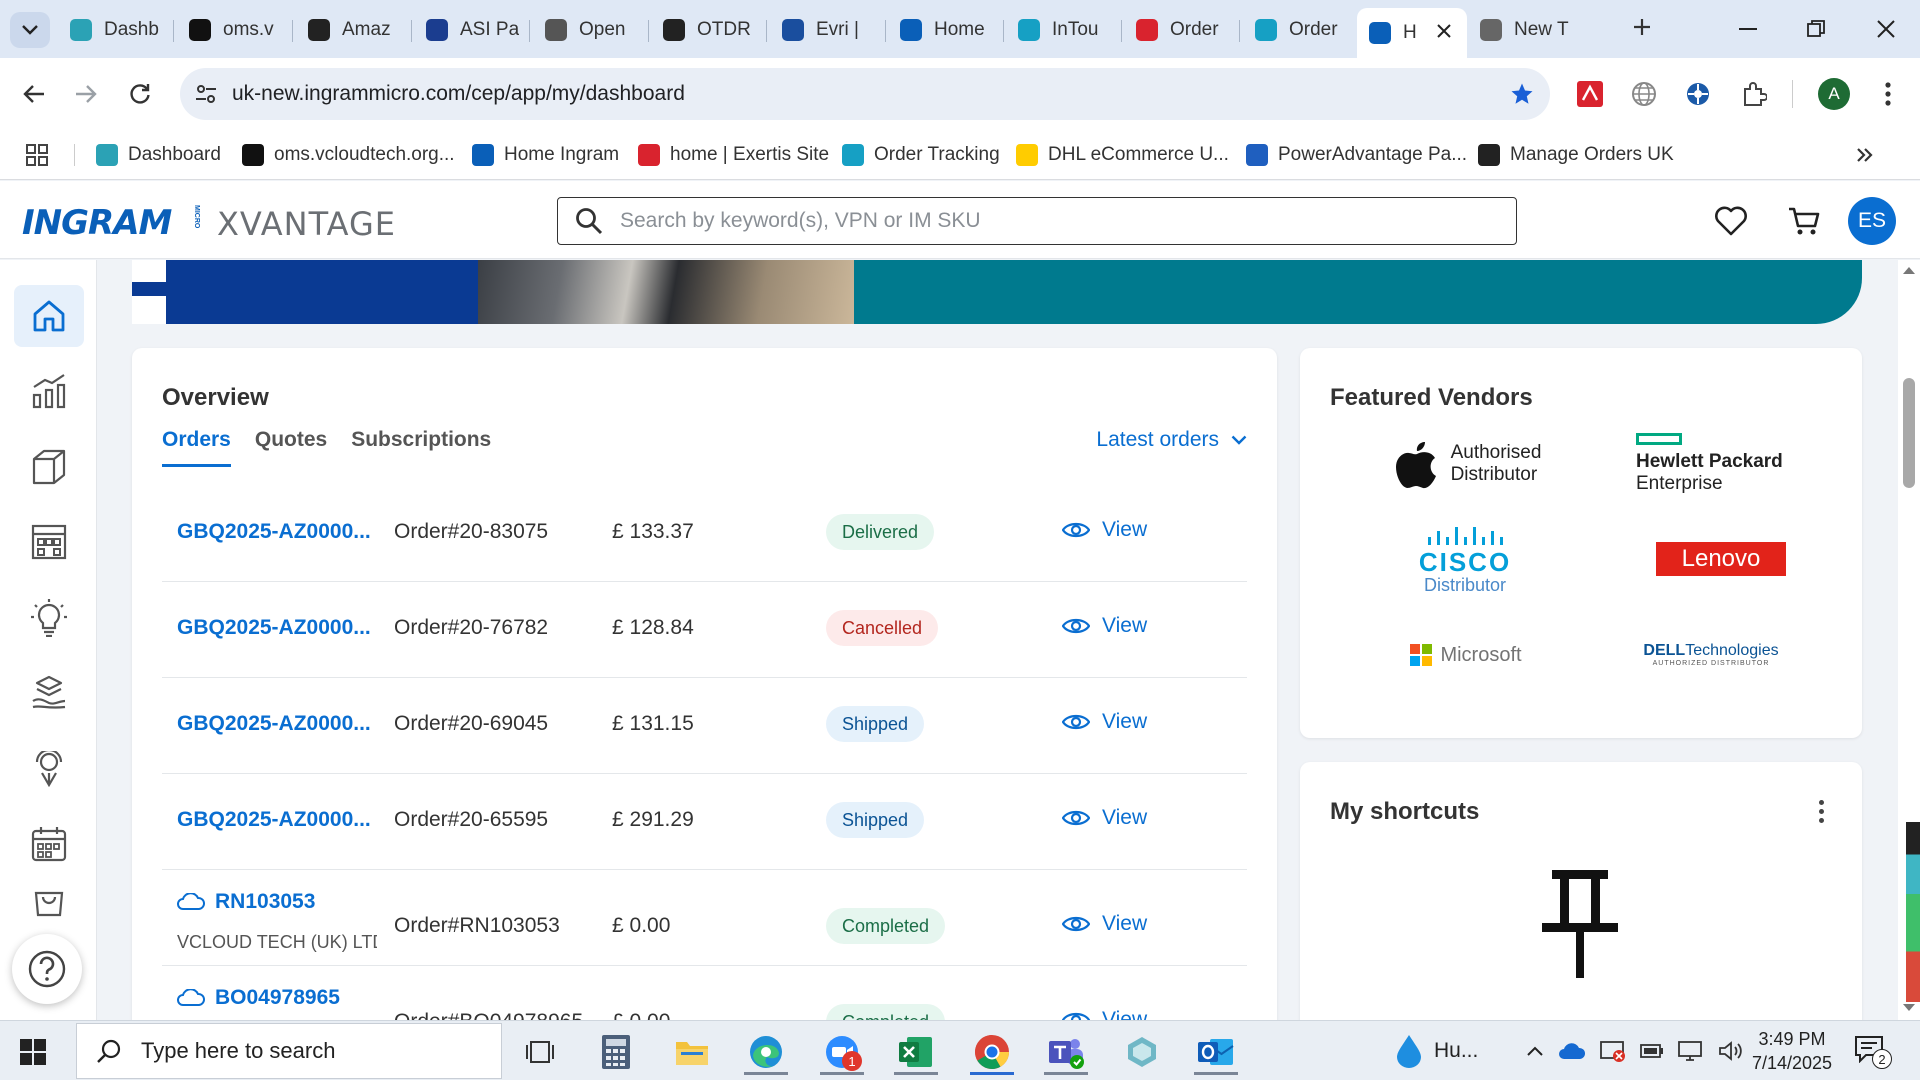  I want to click on ingram-logo: INGRAM, so click(97, 223).